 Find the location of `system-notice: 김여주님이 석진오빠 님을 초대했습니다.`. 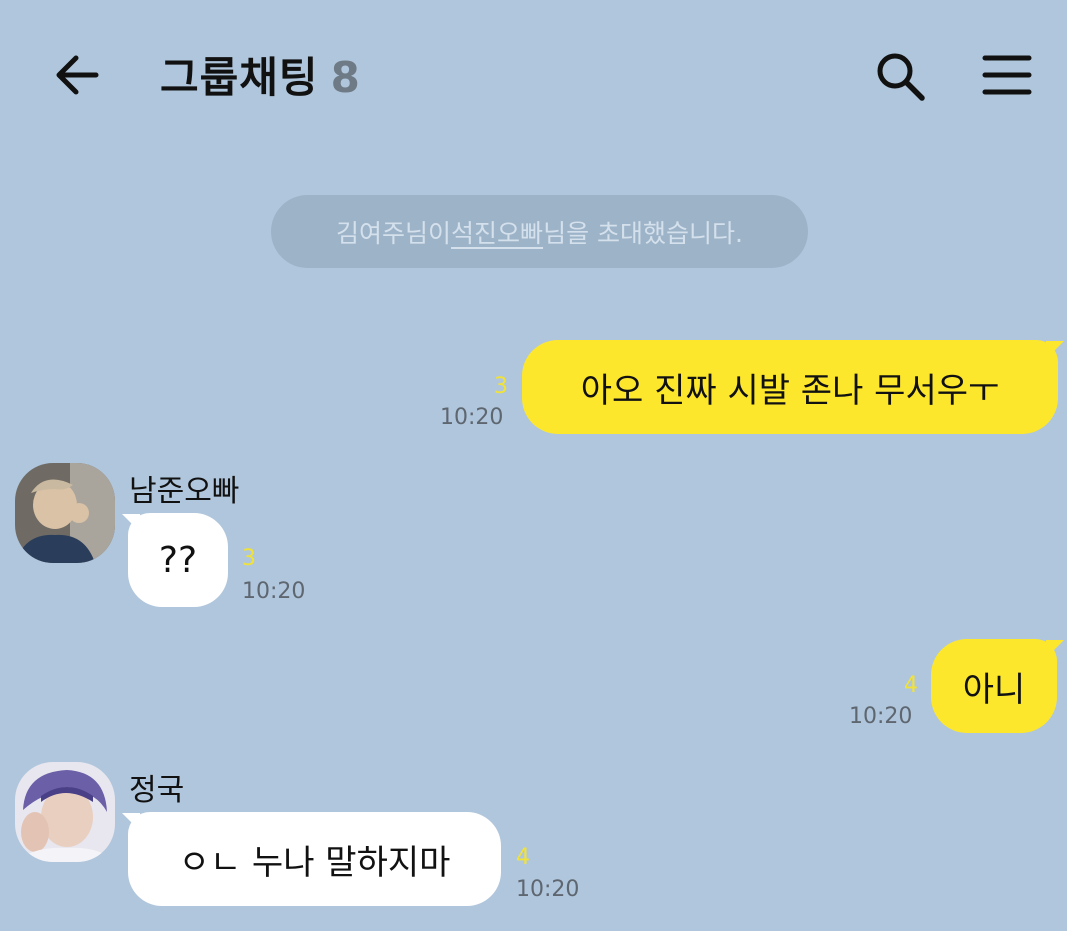

system-notice: 김여주님이 석진오빠 님을 초대했습니다. is located at coordinates (539, 231).